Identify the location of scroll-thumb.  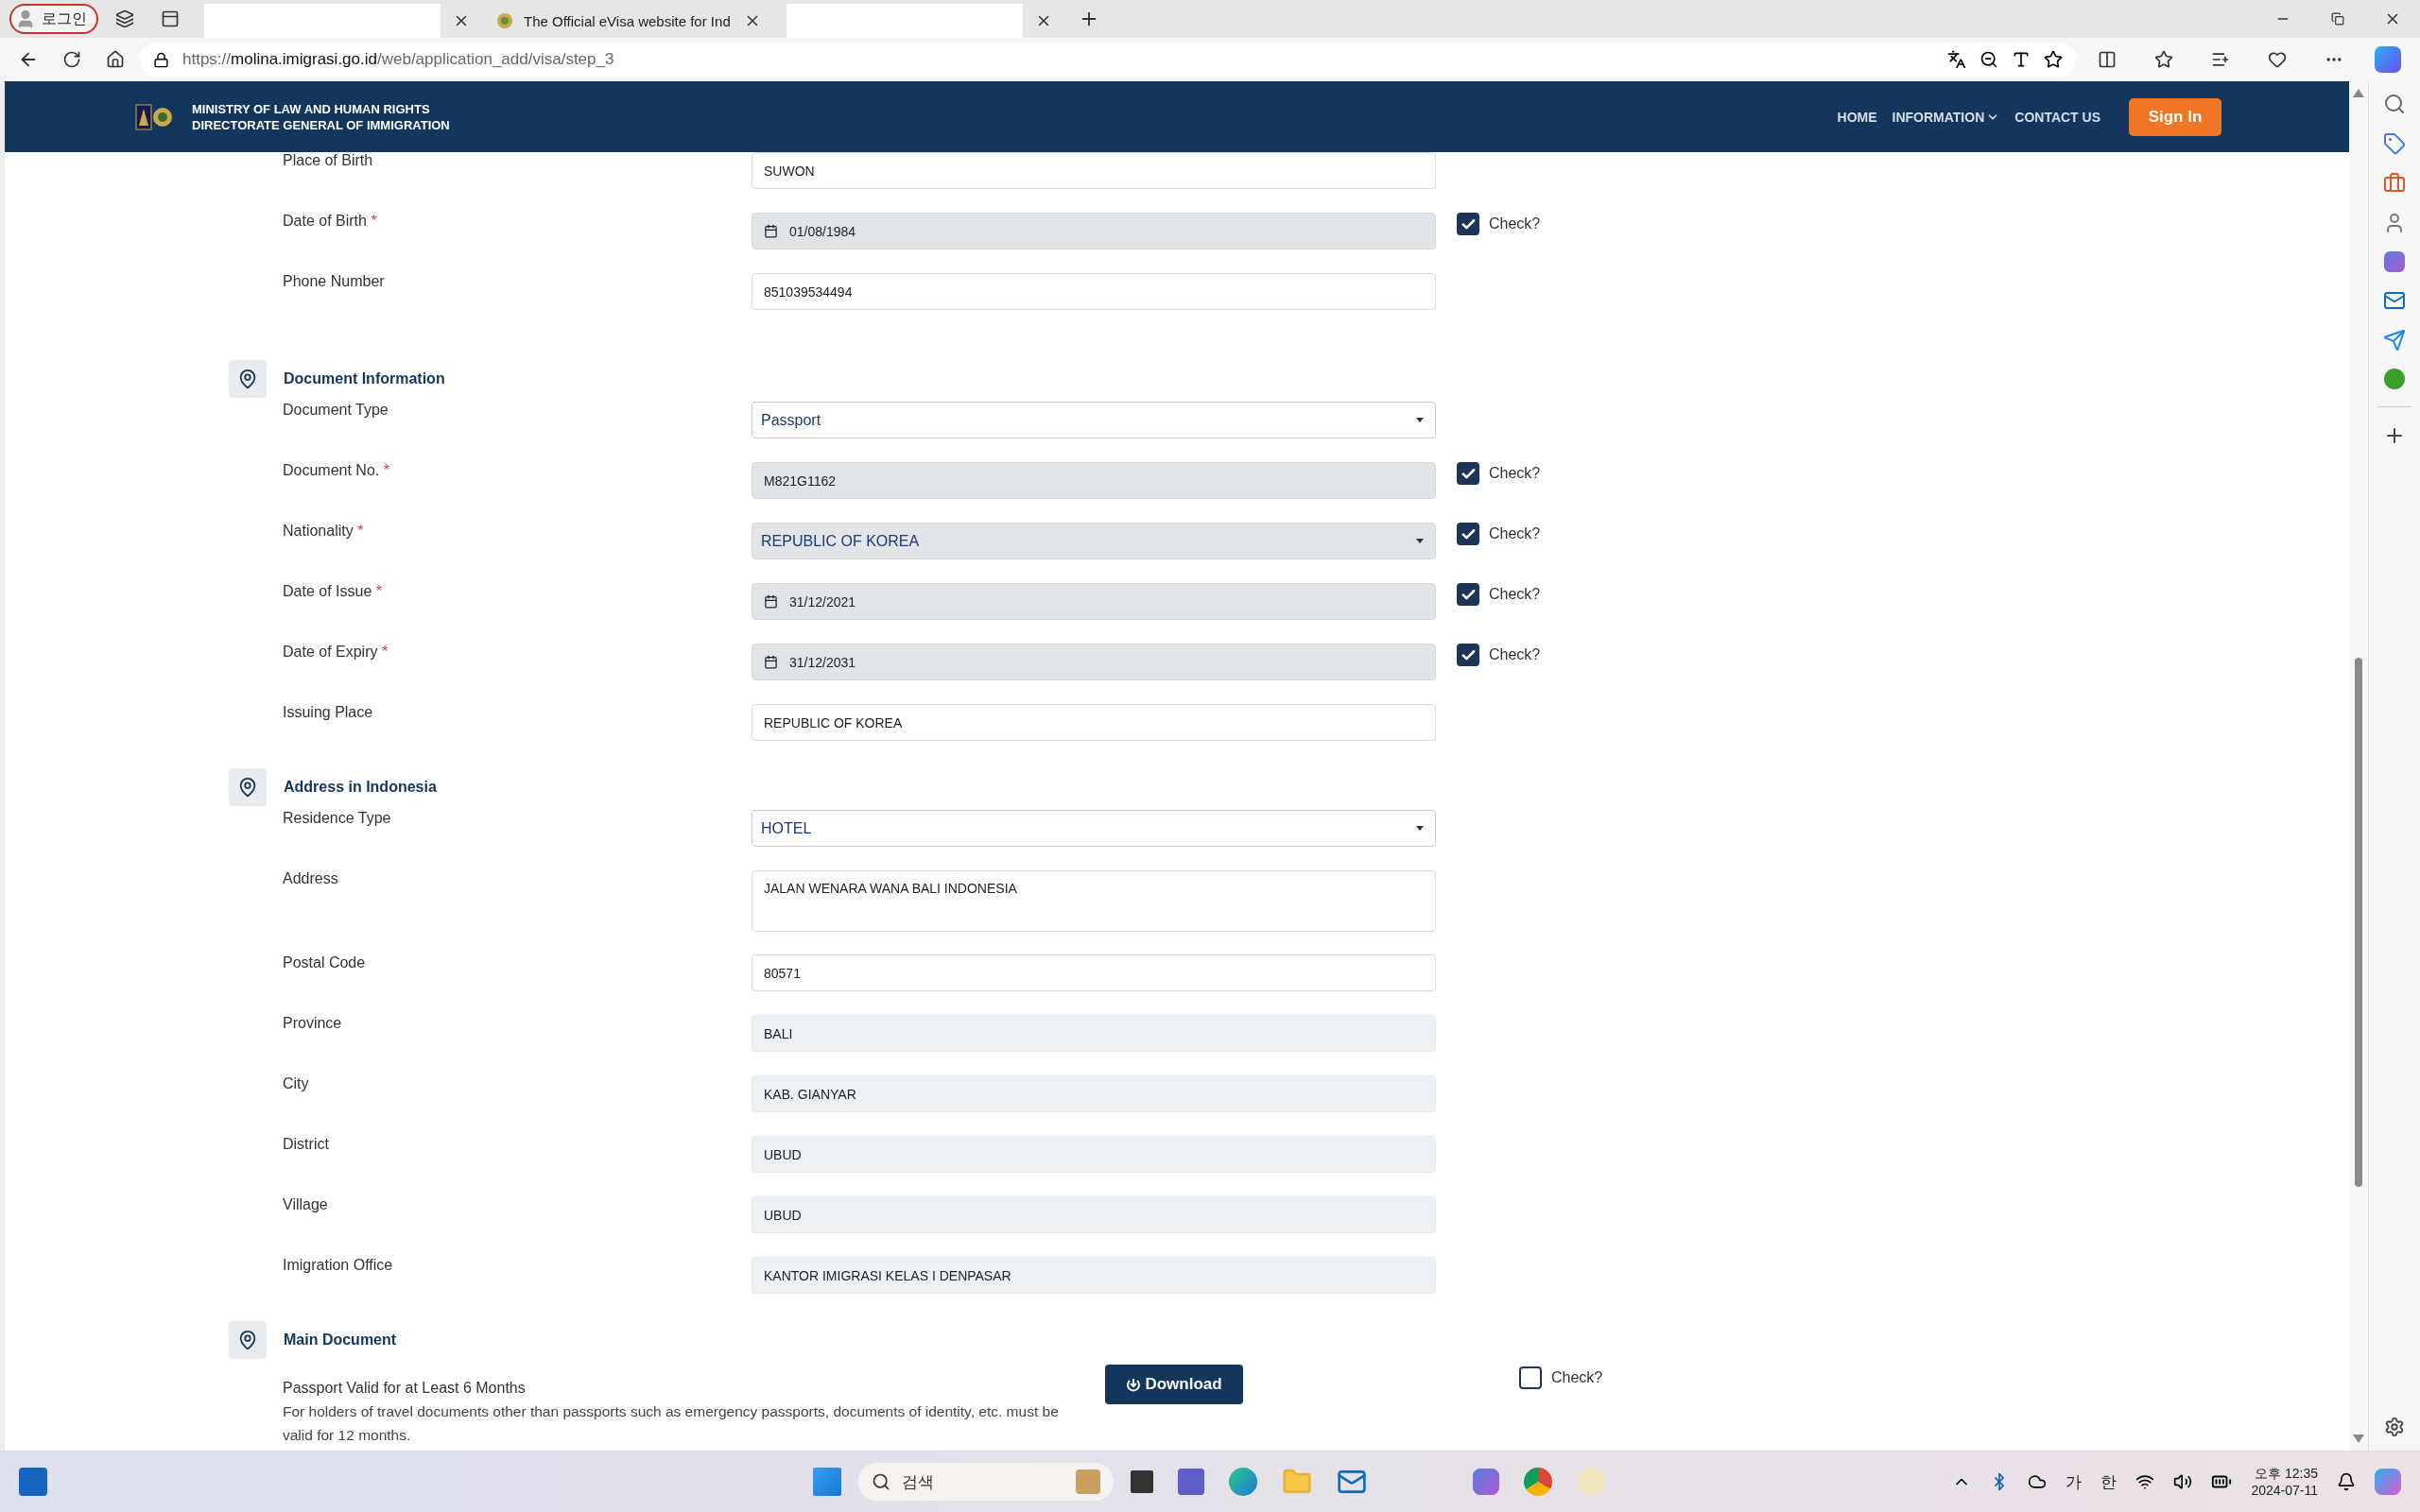
(2359, 922).